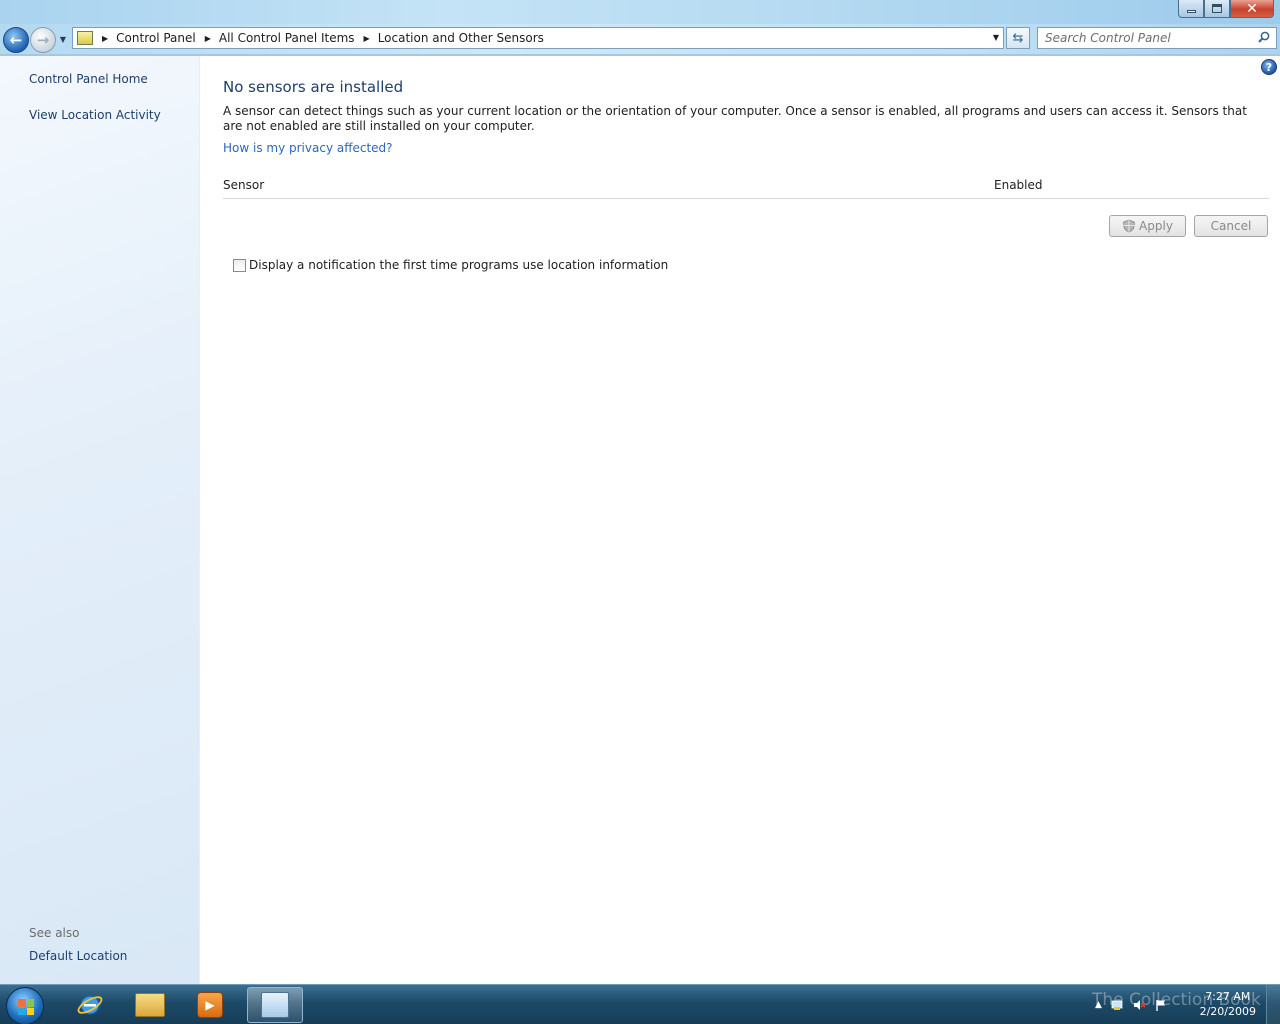 The height and width of the screenshot is (1024, 1280). I want to click on close-icon: ✕, so click(1252, 8).